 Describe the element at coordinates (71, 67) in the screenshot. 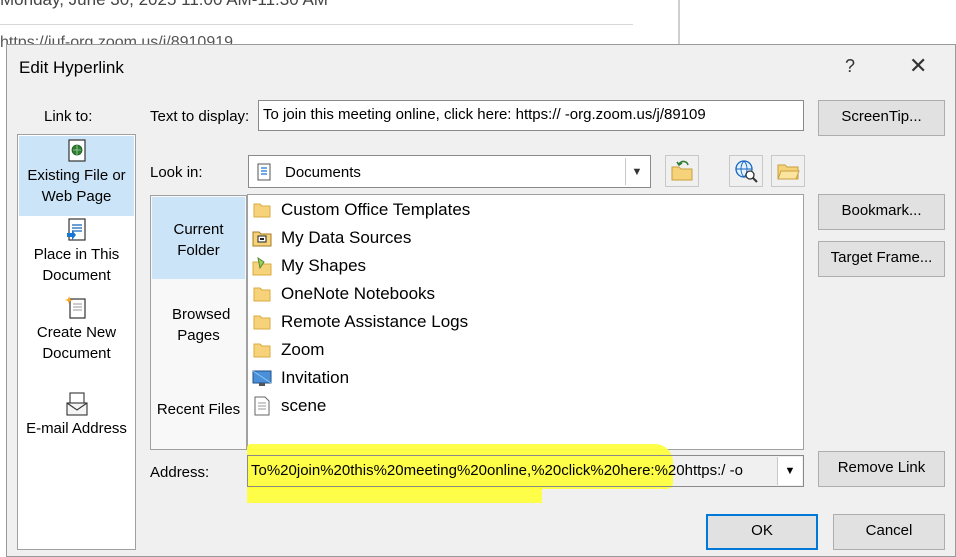

I see `dialog-title: Edit Hyperlink` at that location.